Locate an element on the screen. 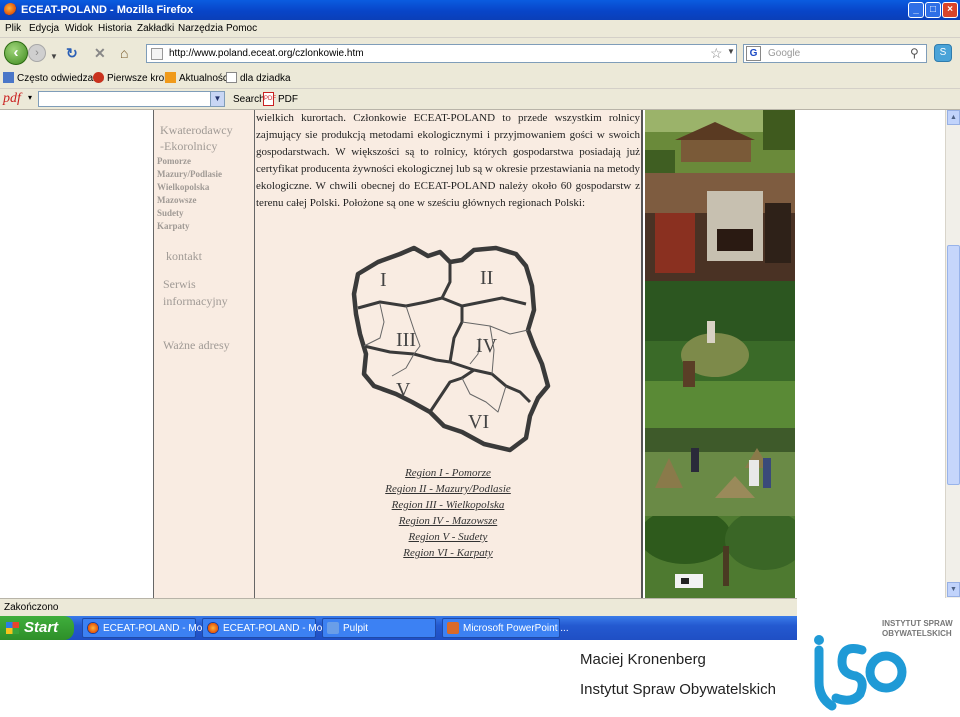 This screenshot has width=960, height=717. history-dropdown-icon: ▼ is located at coordinates (54, 57).